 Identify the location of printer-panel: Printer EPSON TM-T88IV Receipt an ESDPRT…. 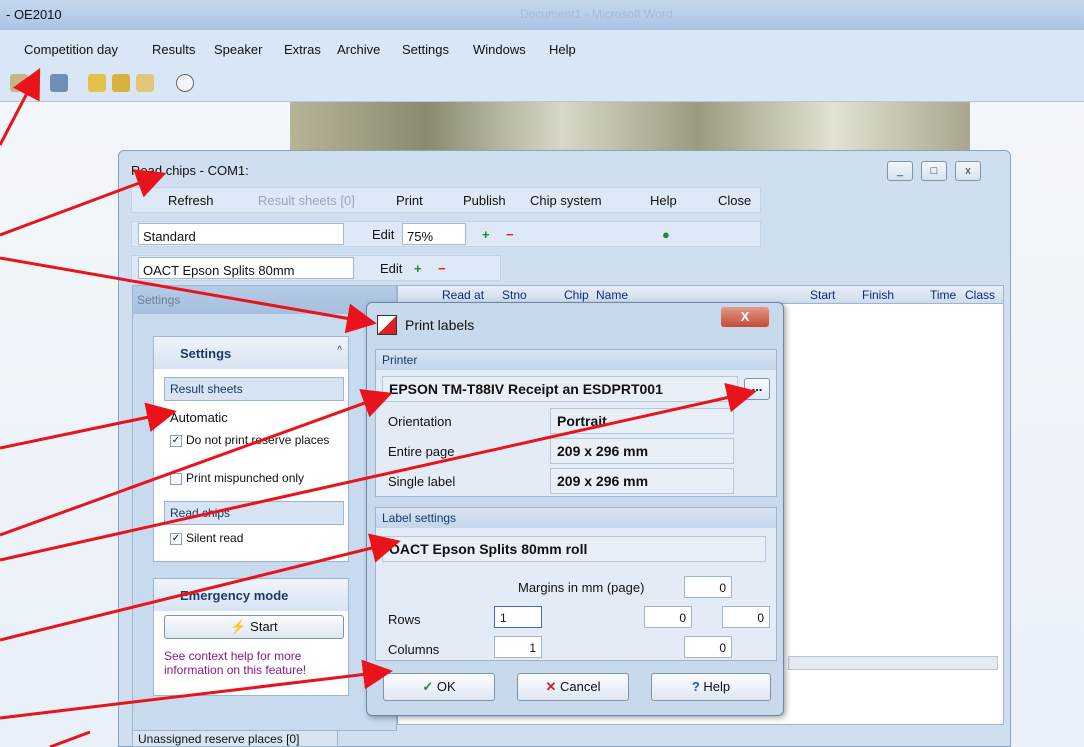
(576, 423).